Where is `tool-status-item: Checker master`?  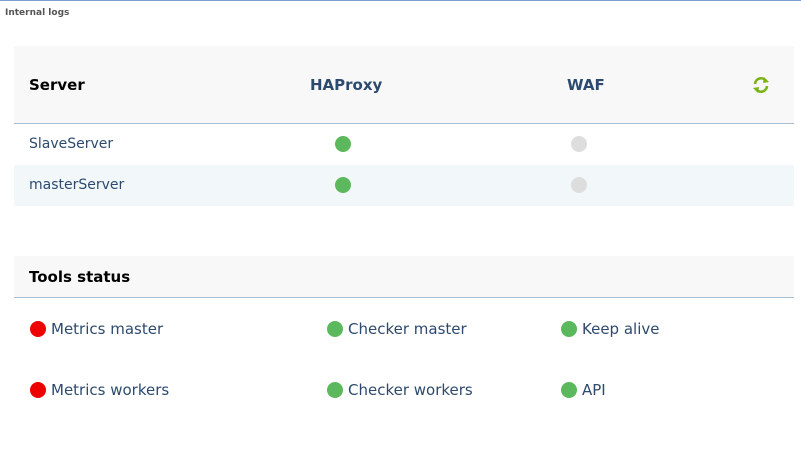 tool-status-item: Checker master is located at coordinates (397, 329).